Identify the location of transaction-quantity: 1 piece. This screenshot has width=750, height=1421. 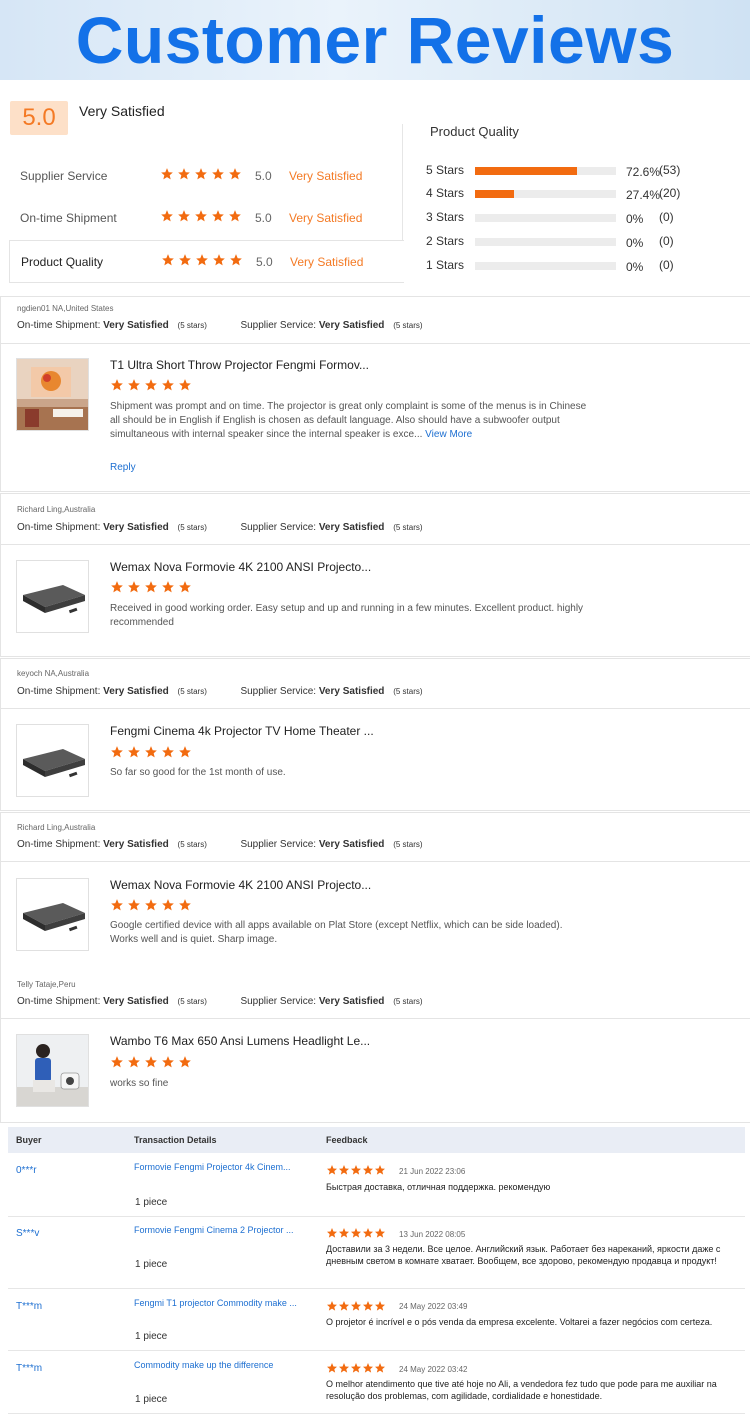
(151, 1264).